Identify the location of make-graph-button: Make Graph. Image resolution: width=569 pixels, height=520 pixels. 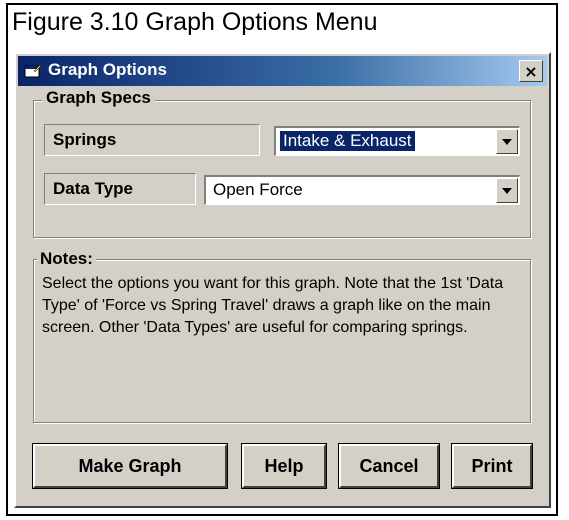
(130, 466).